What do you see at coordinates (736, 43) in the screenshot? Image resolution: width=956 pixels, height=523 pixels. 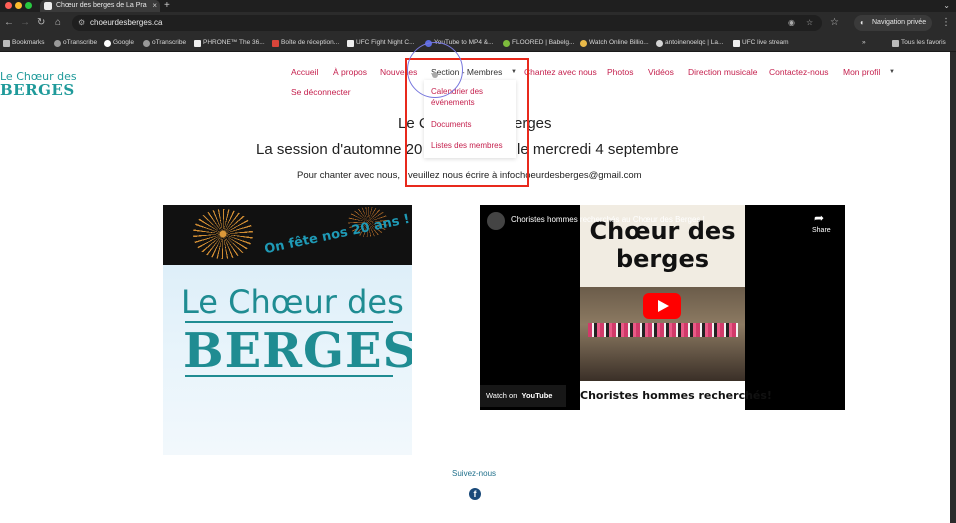 I see `ufc-live-icon` at bounding box center [736, 43].